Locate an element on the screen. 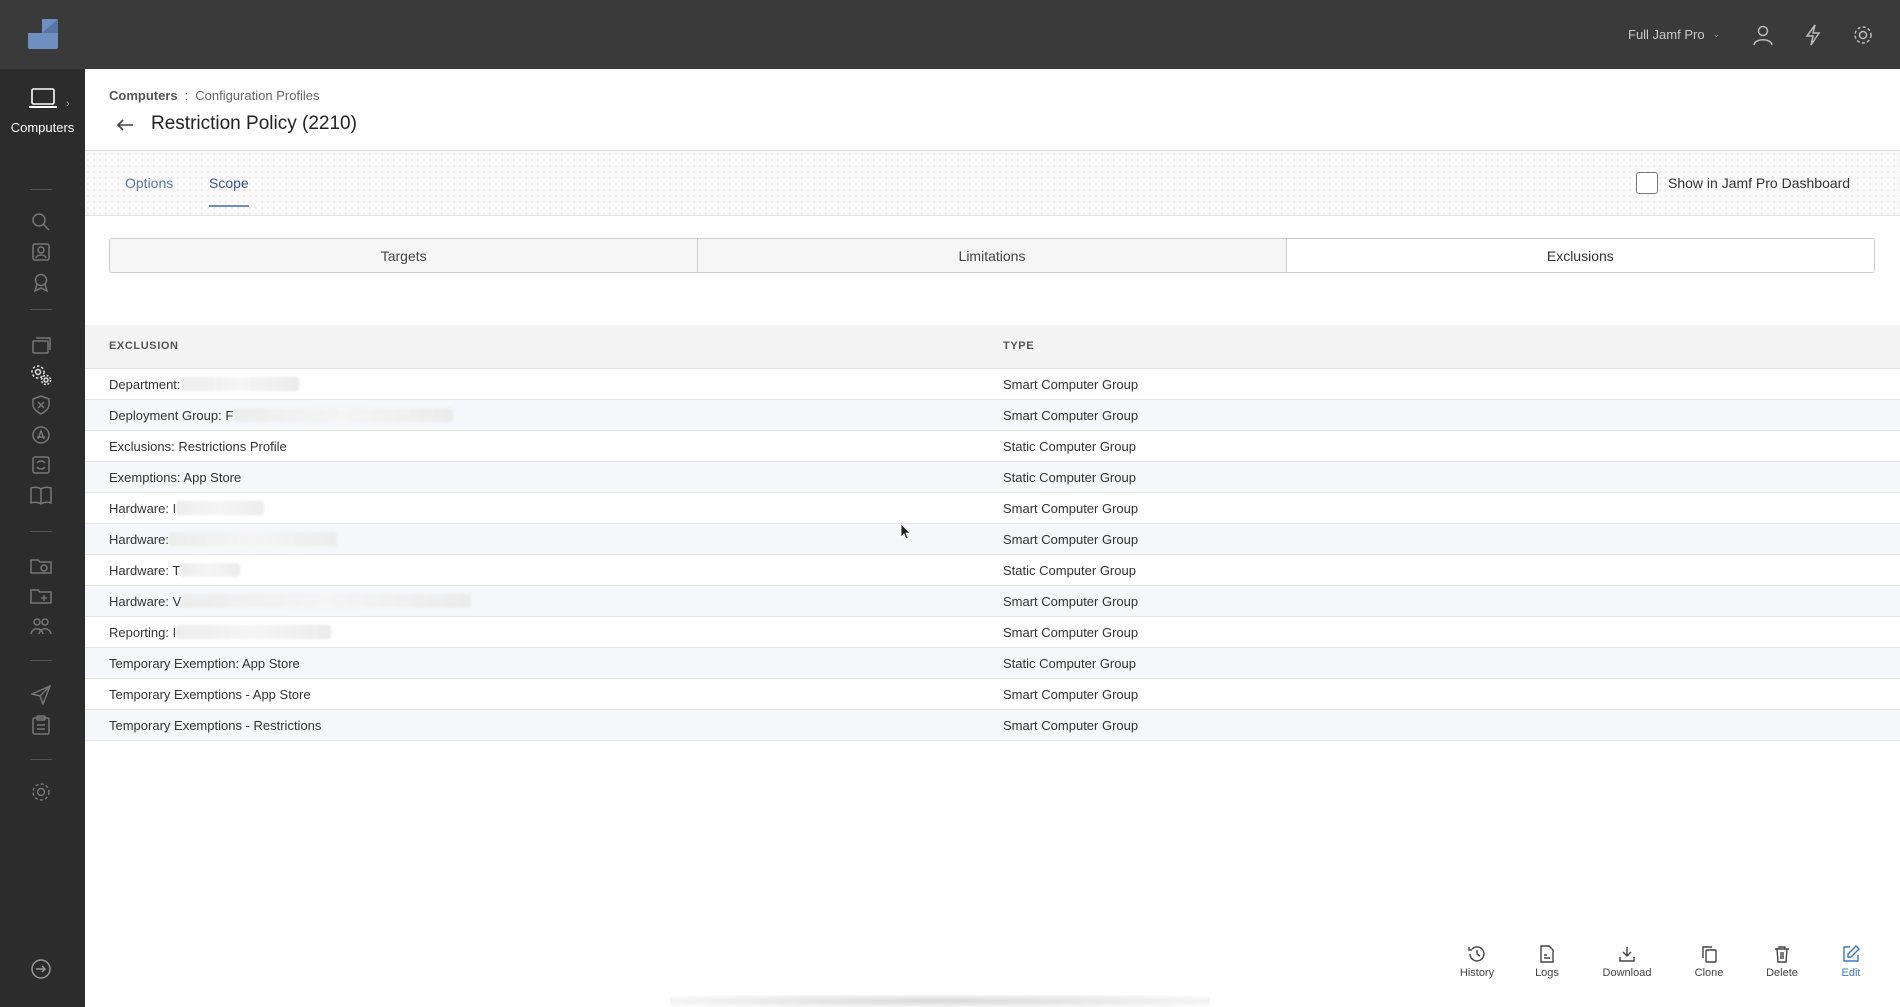 Image resolution: width=1900 pixels, height=1007 pixels. exclusion-cell: Exemptions: App Store is located at coordinates (175, 477).